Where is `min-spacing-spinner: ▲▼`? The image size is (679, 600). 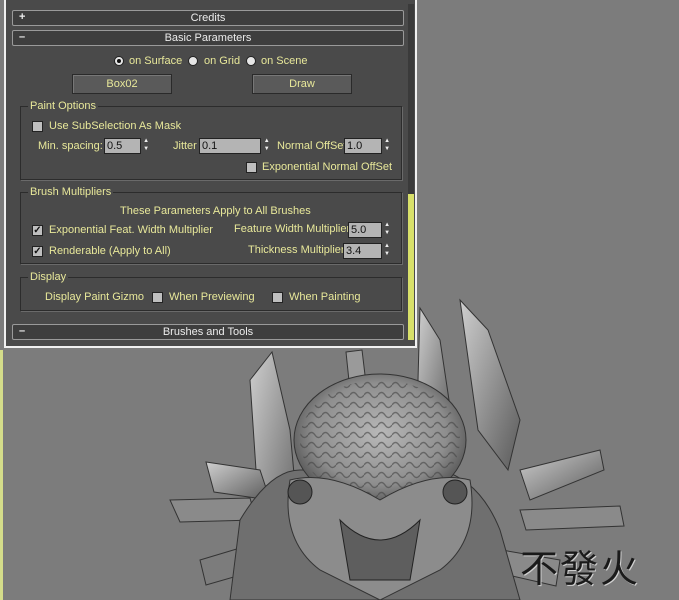 min-spacing-spinner: ▲▼ is located at coordinates (127, 146).